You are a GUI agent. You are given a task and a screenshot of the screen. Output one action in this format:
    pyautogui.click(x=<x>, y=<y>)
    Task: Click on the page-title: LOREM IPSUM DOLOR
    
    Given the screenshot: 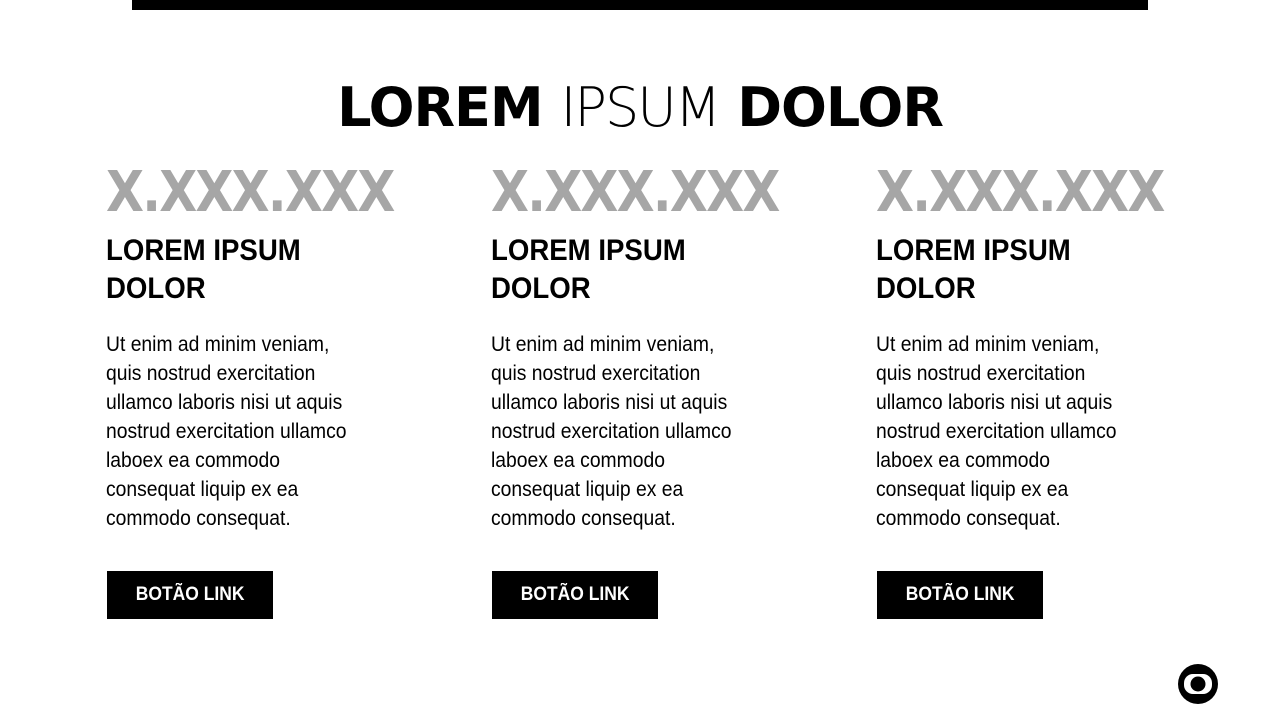 What is the action you would take?
    pyautogui.click(x=640, y=108)
    